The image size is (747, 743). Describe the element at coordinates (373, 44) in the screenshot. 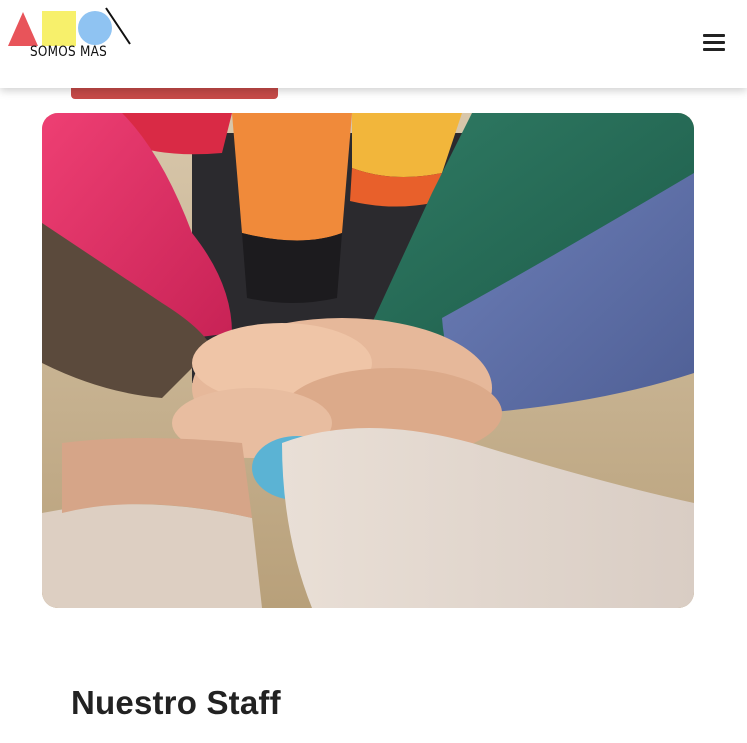

I see `site-header: SOMOS MAS` at that location.